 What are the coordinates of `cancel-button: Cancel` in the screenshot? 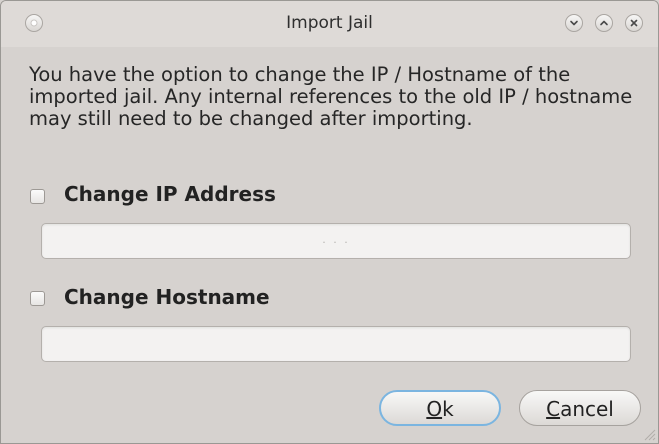 It's located at (580, 408).